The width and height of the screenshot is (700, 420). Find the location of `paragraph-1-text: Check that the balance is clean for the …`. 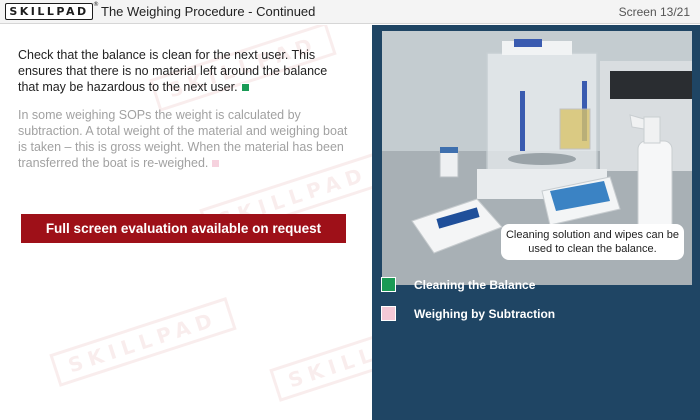

paragraph-1-text: Check that the balance is clean for the … is located at coordinates (173, 71).